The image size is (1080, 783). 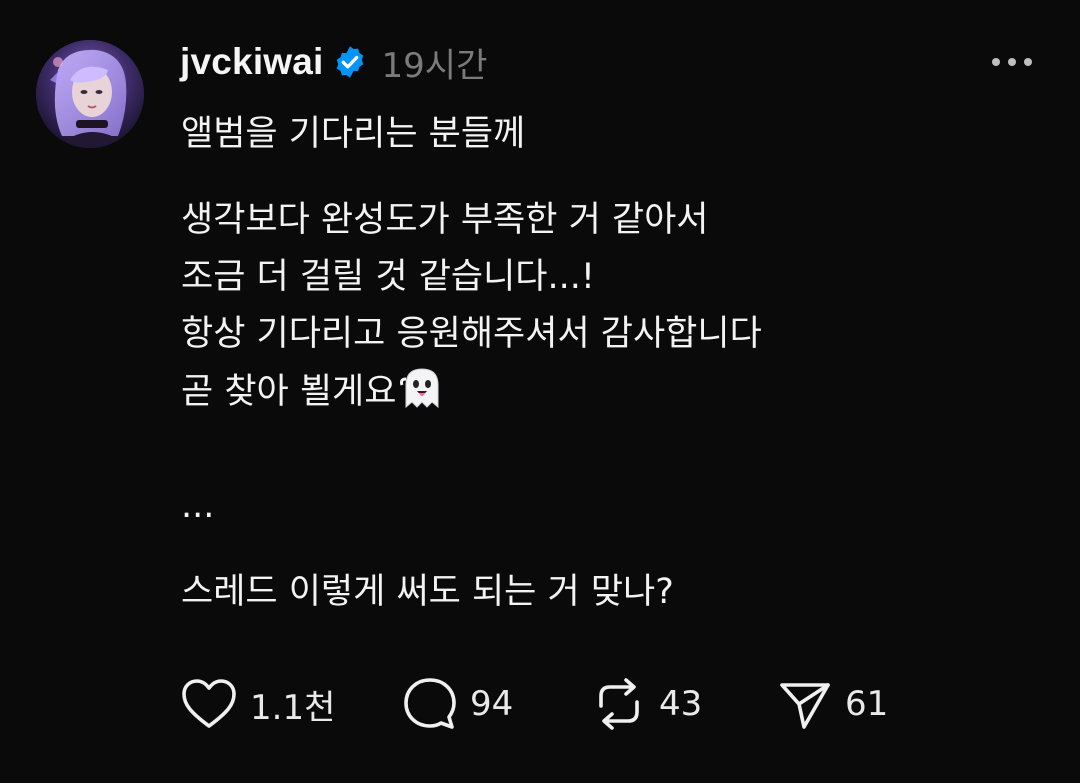 What do you see at coordinates (619, 704) in the screenshot?
I see `repost-icon` at bounding box center [619, 704].